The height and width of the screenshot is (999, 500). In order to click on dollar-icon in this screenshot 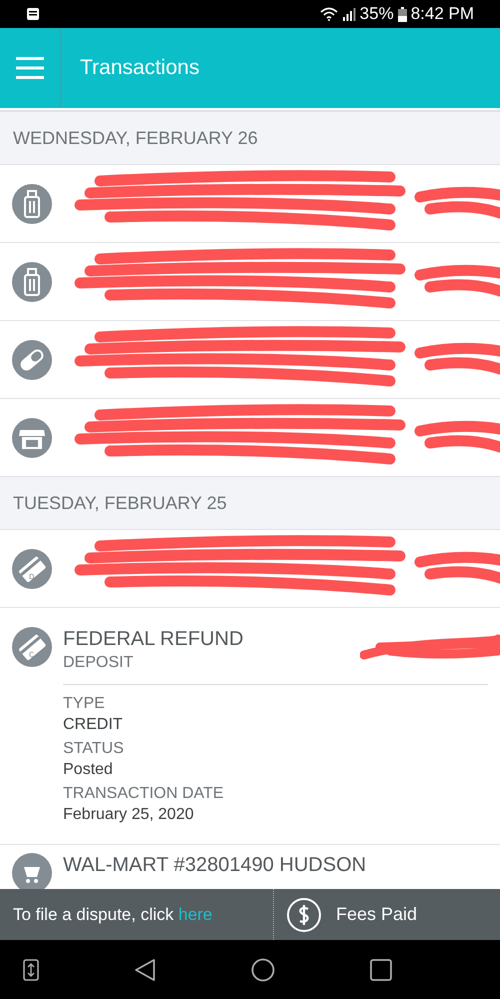, I will do `click(304, 914)`.